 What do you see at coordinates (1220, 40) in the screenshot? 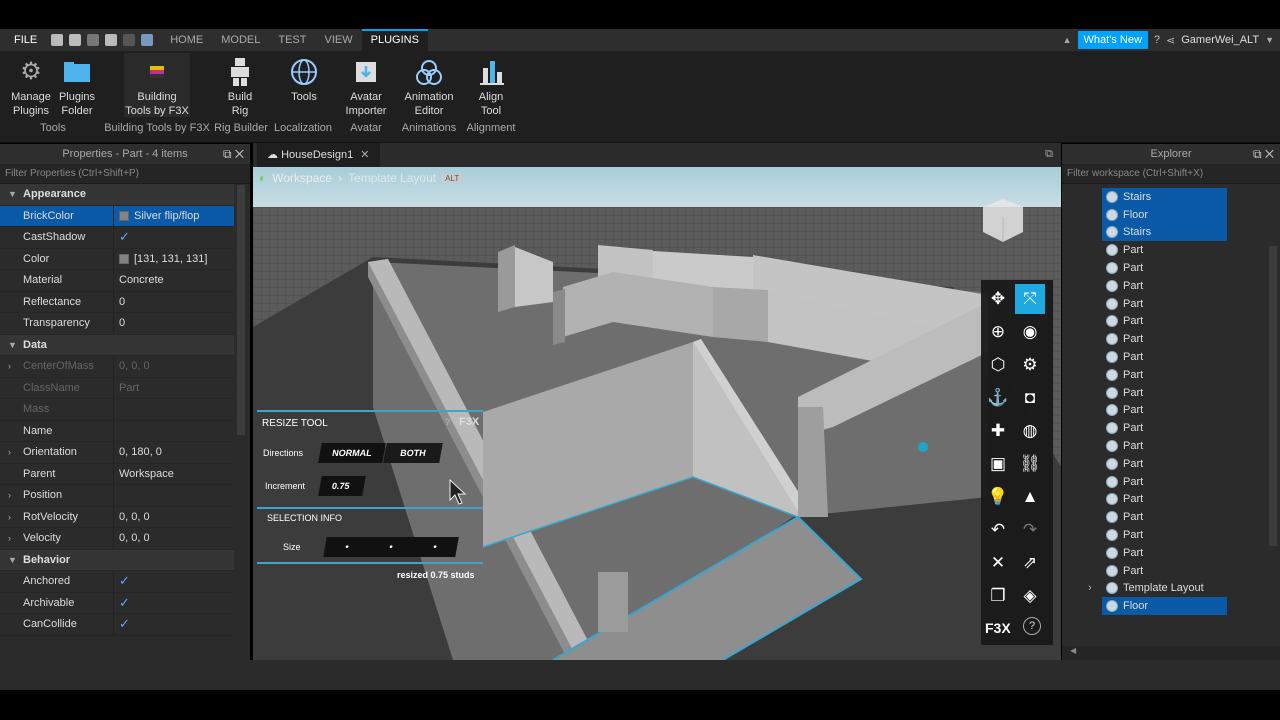
I see `user-name: GamerWei_ALT` at bounding box center [1220, 40].